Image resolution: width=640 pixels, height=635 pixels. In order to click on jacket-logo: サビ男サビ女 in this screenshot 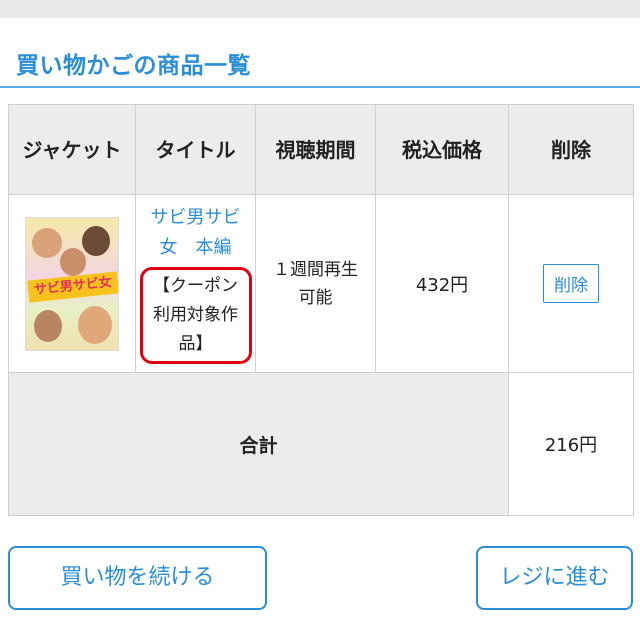, I will do `click(72, 286)`.